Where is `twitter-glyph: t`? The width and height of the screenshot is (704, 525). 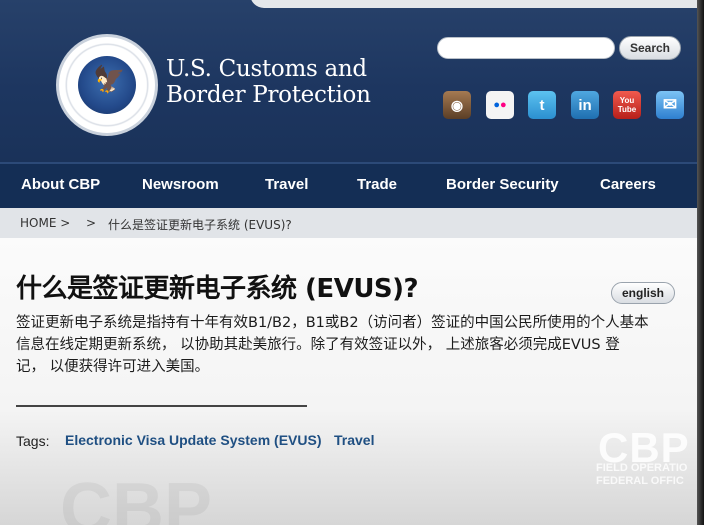 twitter-glyph: t is located at coordinates (542, 105).